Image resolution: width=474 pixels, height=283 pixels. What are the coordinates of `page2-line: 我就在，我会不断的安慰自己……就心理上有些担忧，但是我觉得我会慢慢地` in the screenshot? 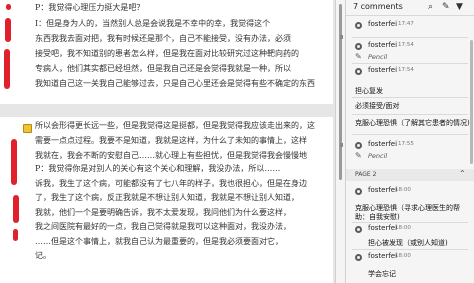 It's located at (171, 155).